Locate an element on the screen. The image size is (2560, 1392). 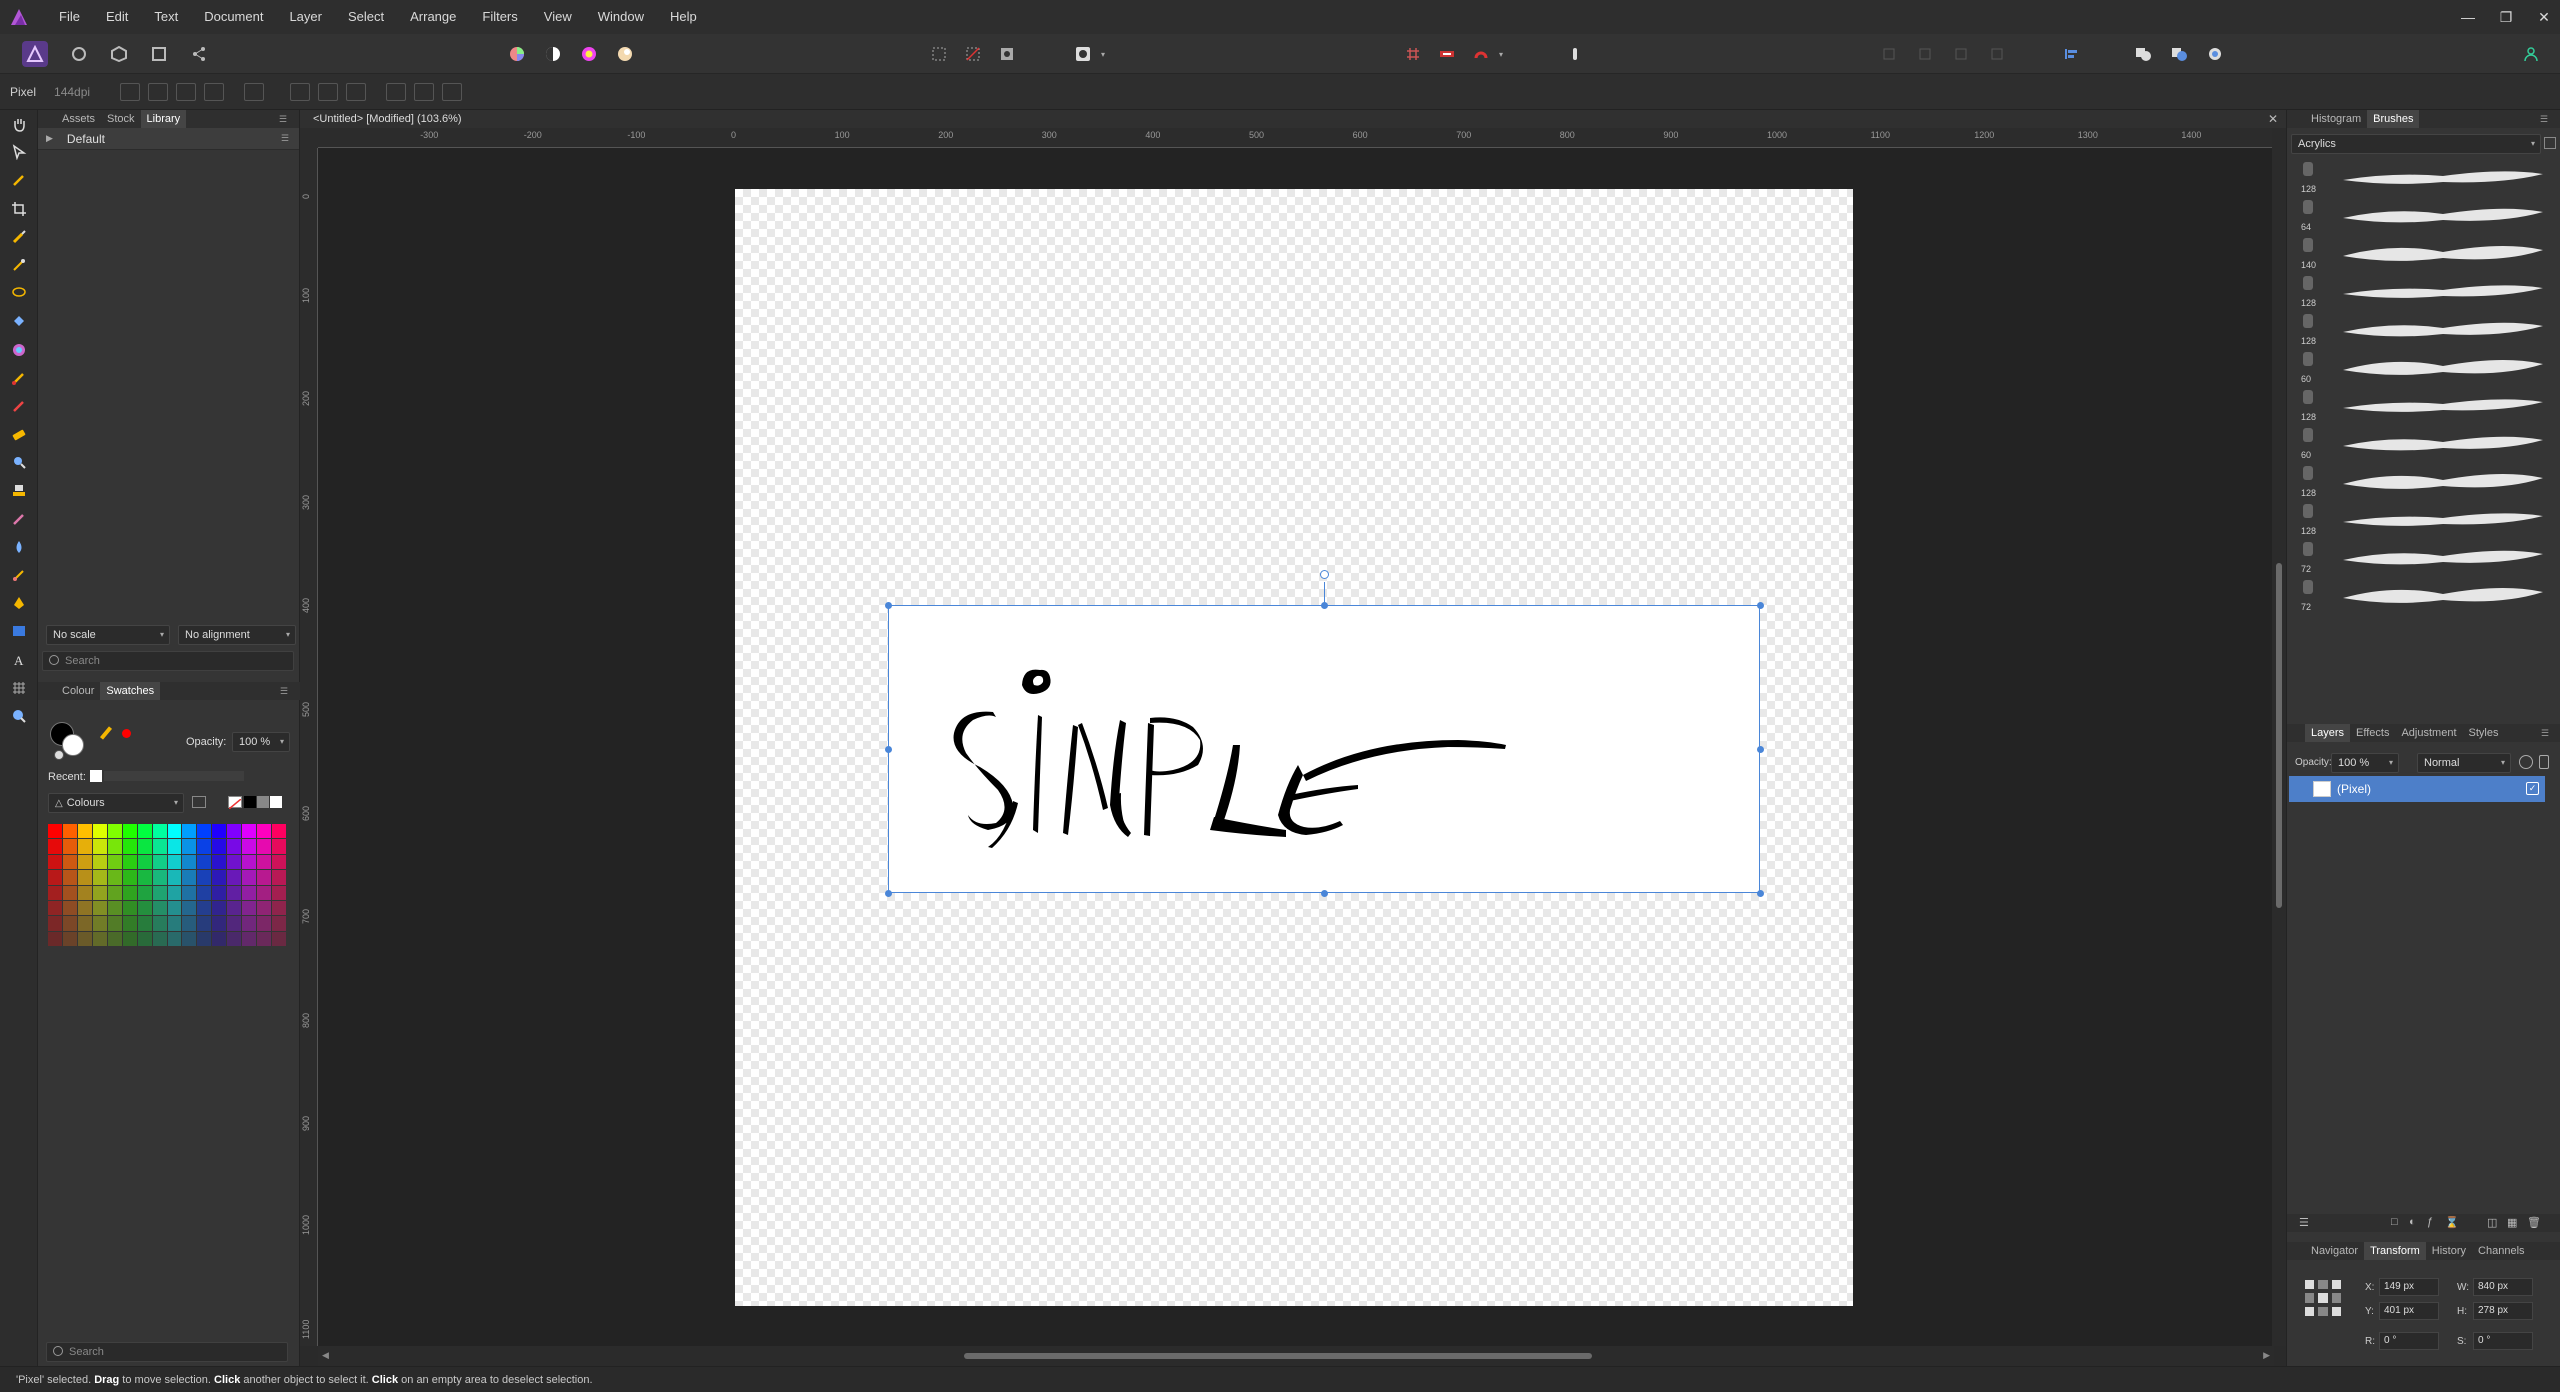
layers-panel-menu-icon: ☰ is located at coordinates (2545, 733).